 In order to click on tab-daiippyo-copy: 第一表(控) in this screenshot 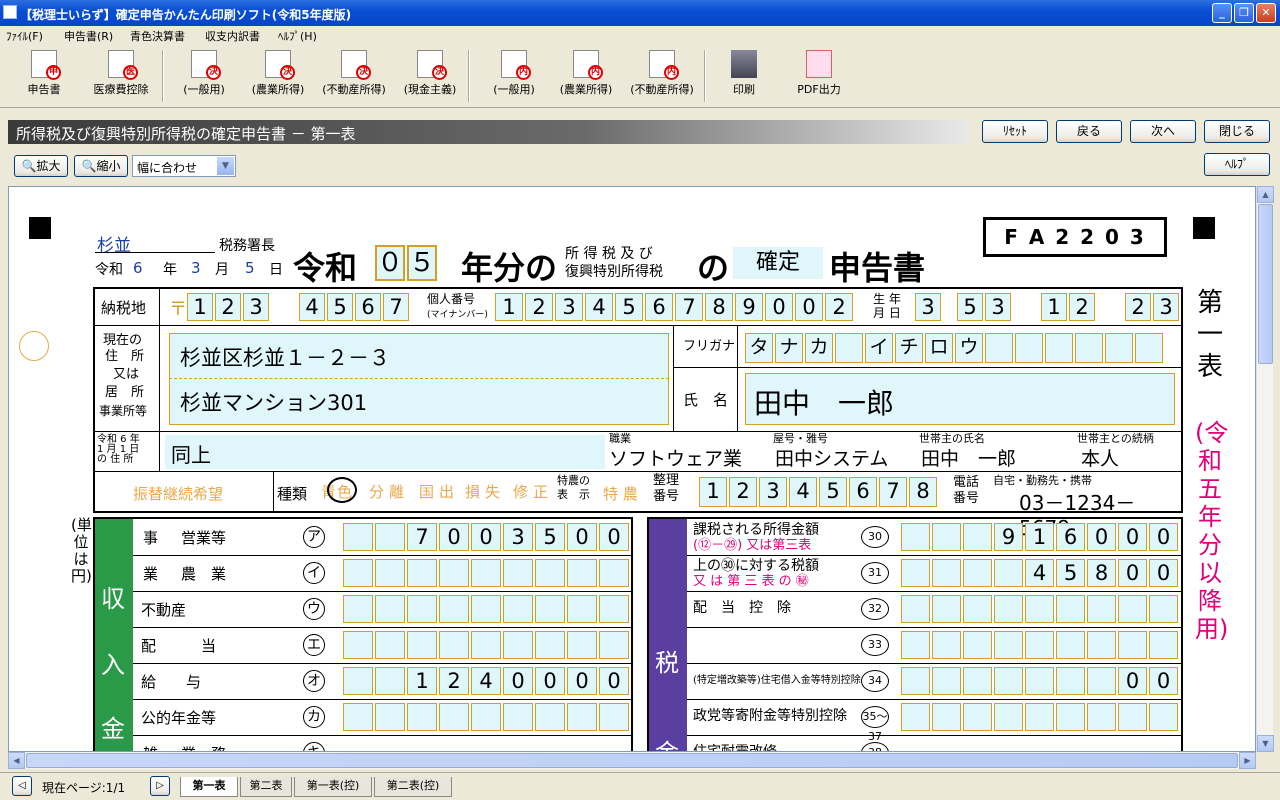, I will do `click(333, 787)`.